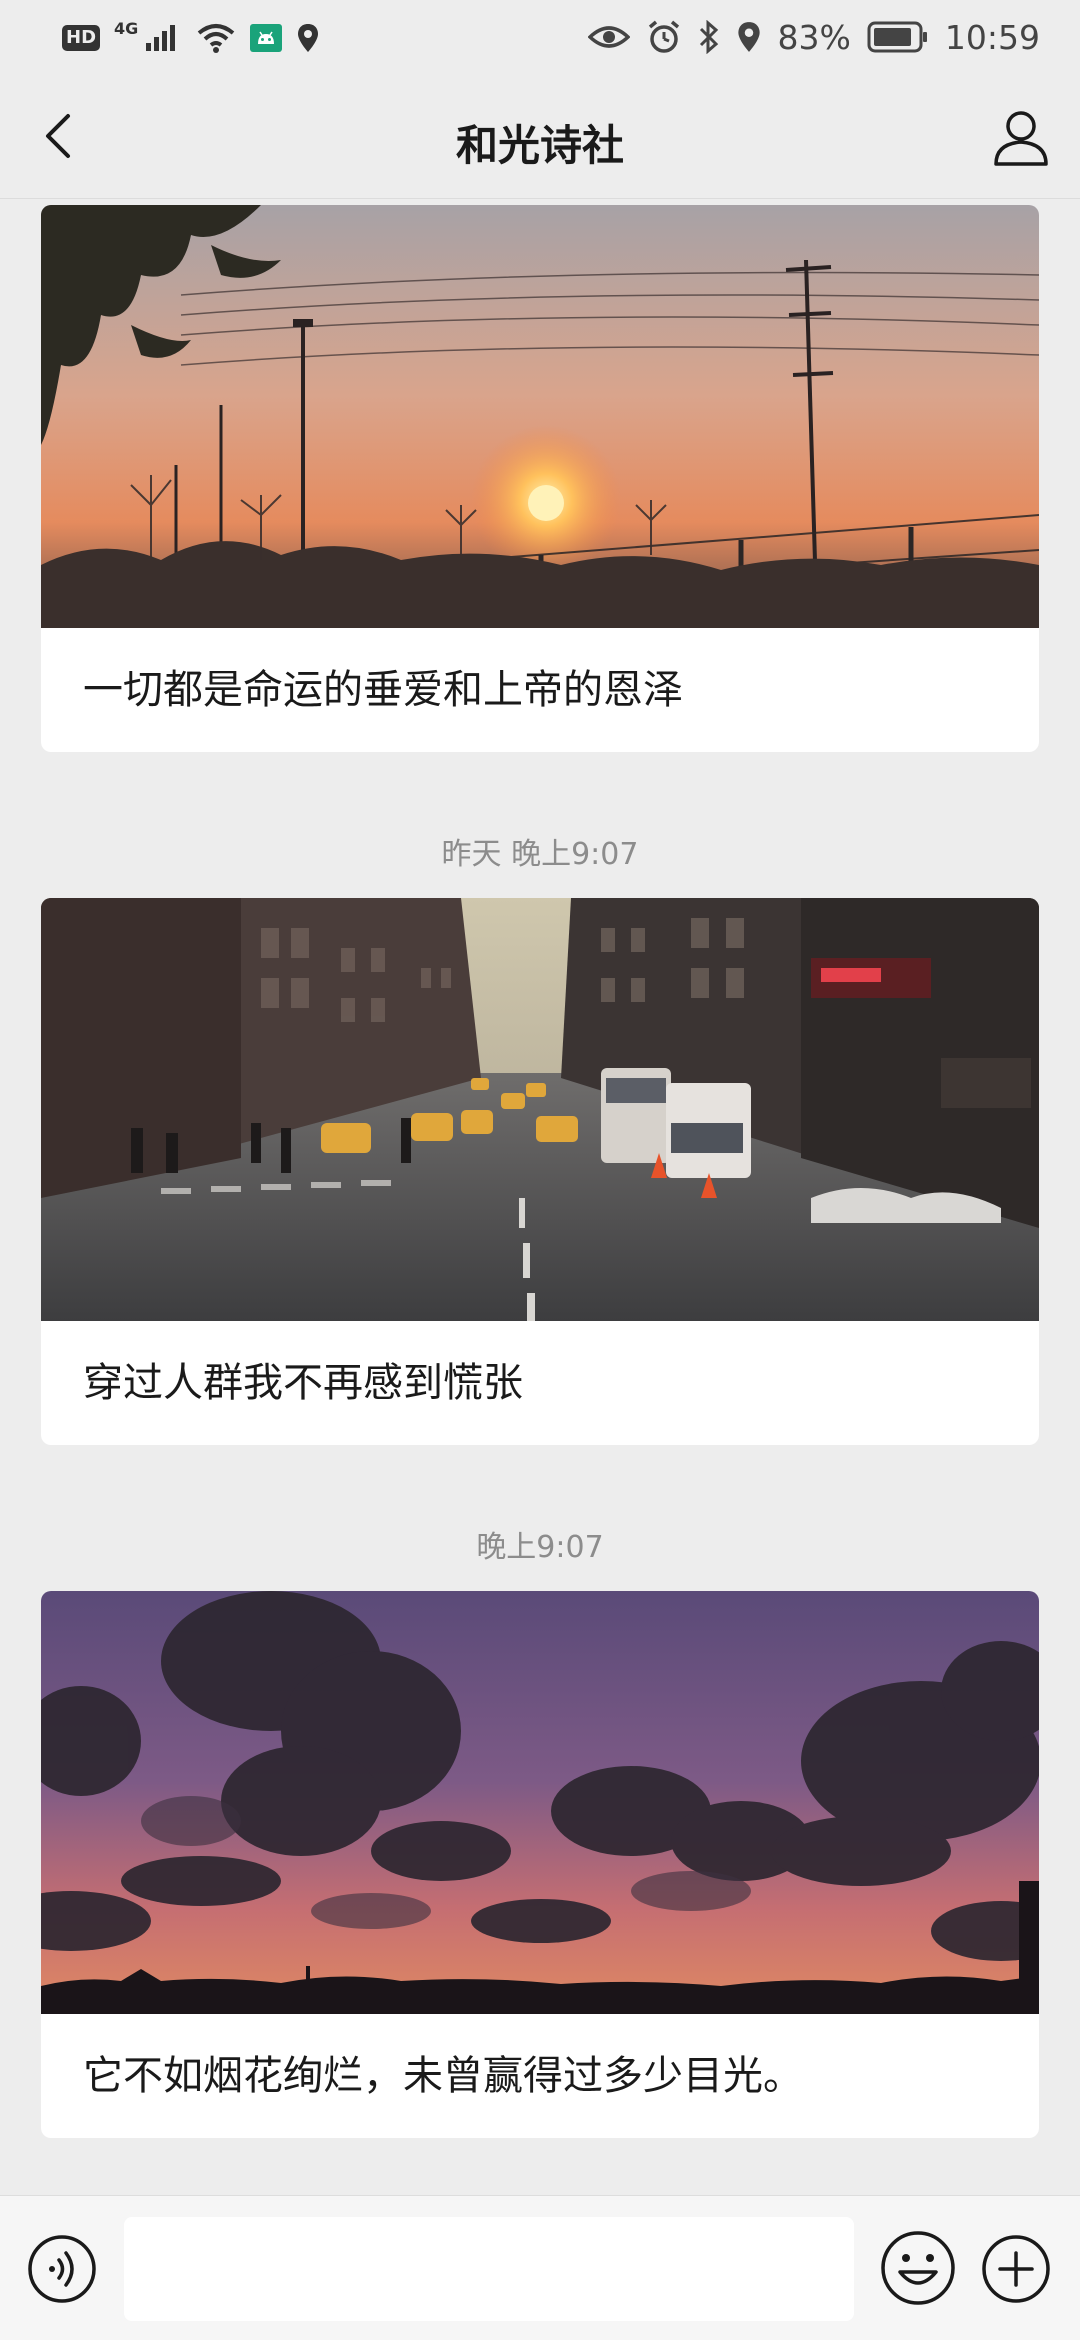 This screenshot has height=2340, width=1080. What do you see at coordinates (191, 38) in the screenshot?
I see `status-left: HD 4G` at bounding box center [191, 38].